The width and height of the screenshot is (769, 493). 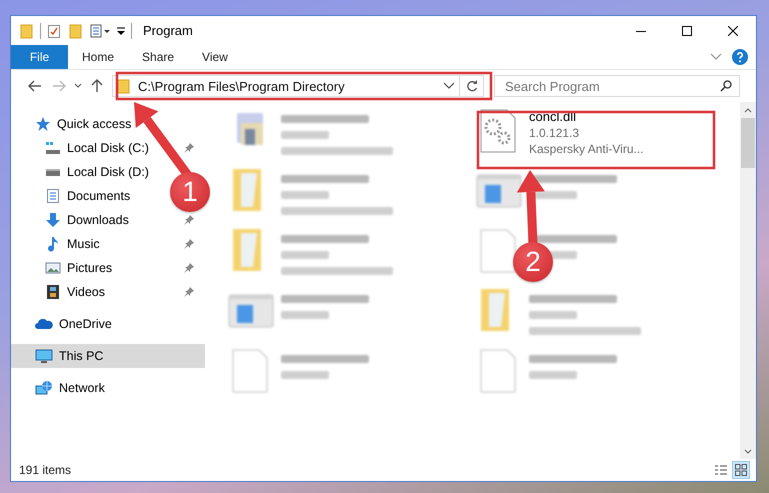 What do you see at coordinates (43, 124) in the screenshot?
I see `star-icon` at bounding box center [43, 124].